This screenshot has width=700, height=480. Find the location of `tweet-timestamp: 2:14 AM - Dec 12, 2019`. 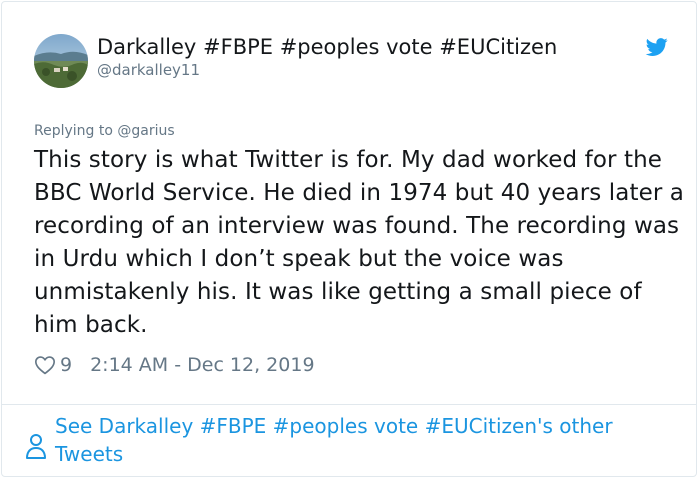

tweet-timestamp: 2:14 AM - Dec 12, 2019 is located at coordinates (202, 365).